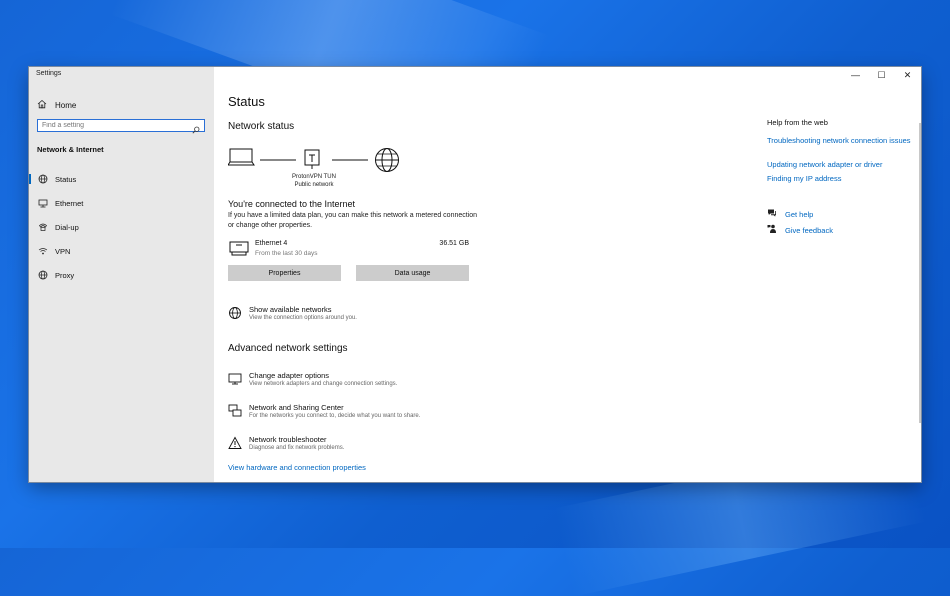  What do you see at coordinates (66, 105) in the screenshot?
I see `home-label: Home` at bounding box center [66, 105].